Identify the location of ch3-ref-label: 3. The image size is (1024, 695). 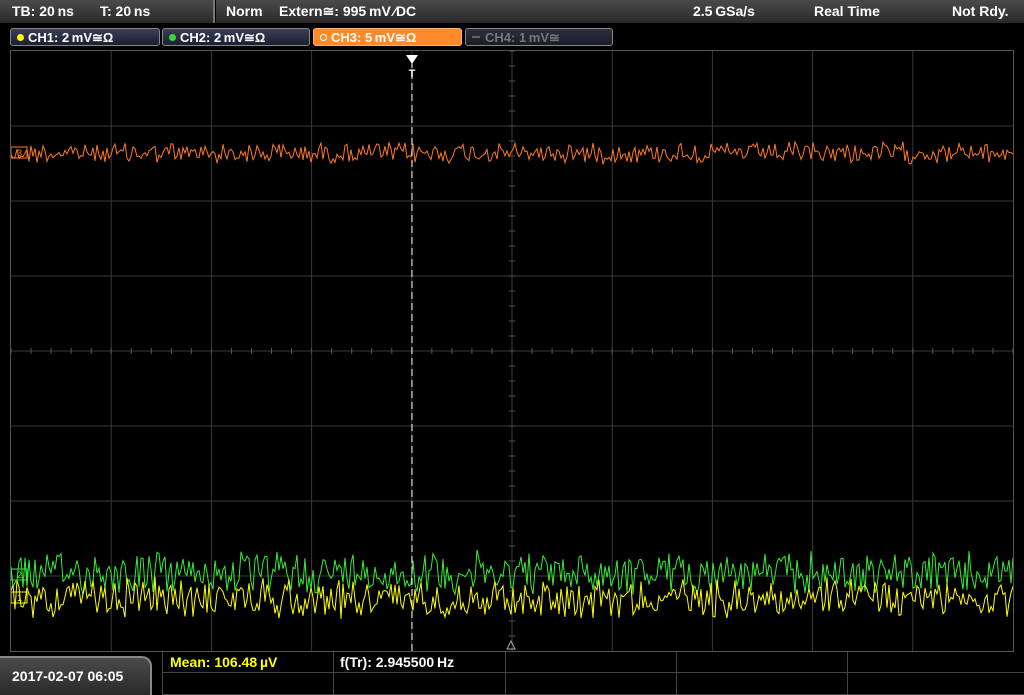
(19, 153).